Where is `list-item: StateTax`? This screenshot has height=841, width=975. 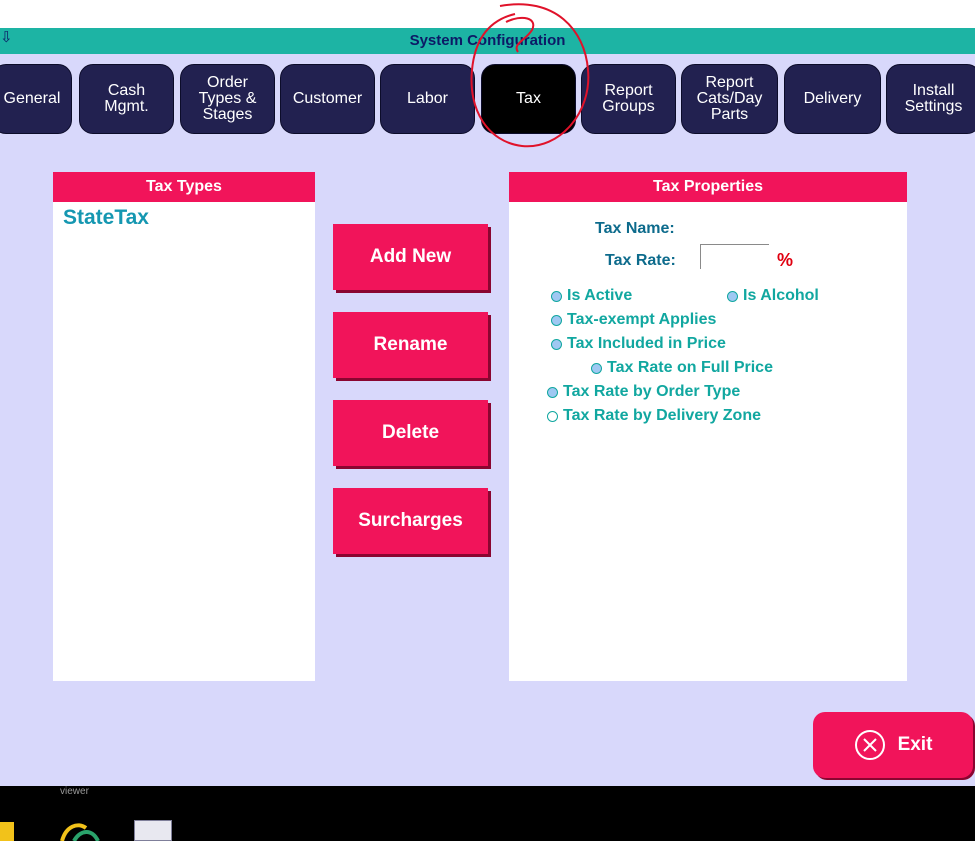
list-item: StateTax is located at coordinates (106, 218).